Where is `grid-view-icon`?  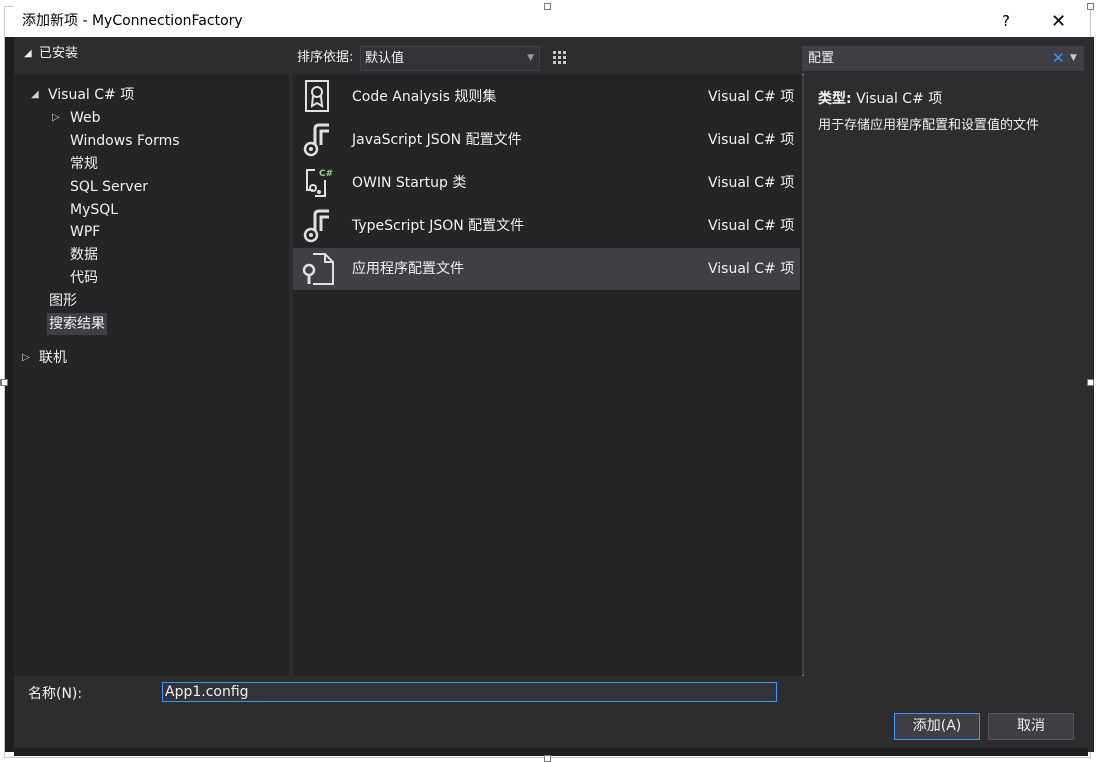 grid-view-icon is located at coordinates (559, 57).